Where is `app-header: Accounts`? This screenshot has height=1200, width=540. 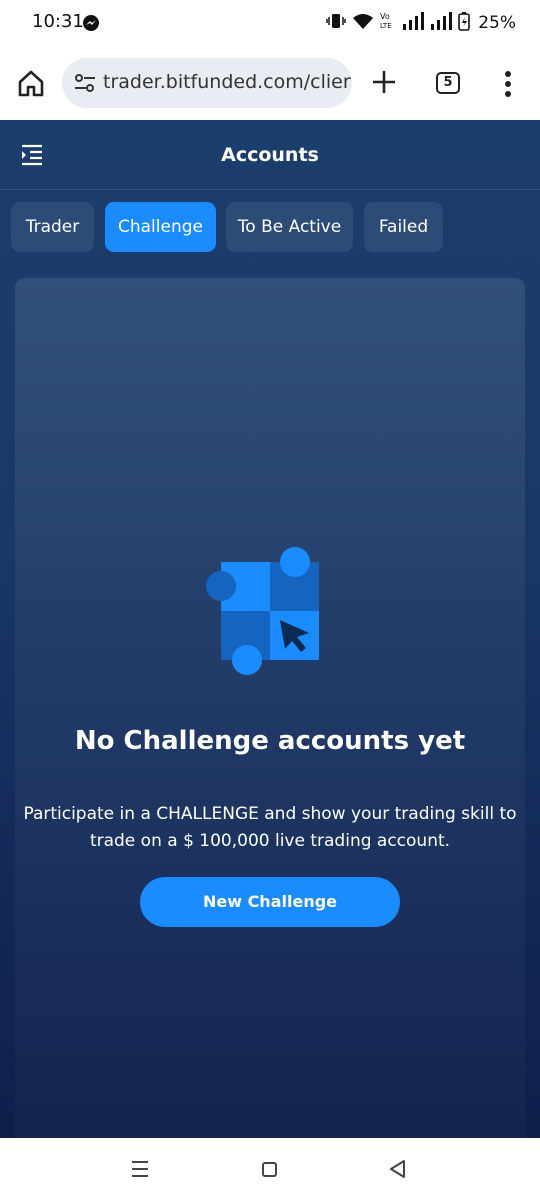 app-header: Accounts is located at coordinates (270, 155).